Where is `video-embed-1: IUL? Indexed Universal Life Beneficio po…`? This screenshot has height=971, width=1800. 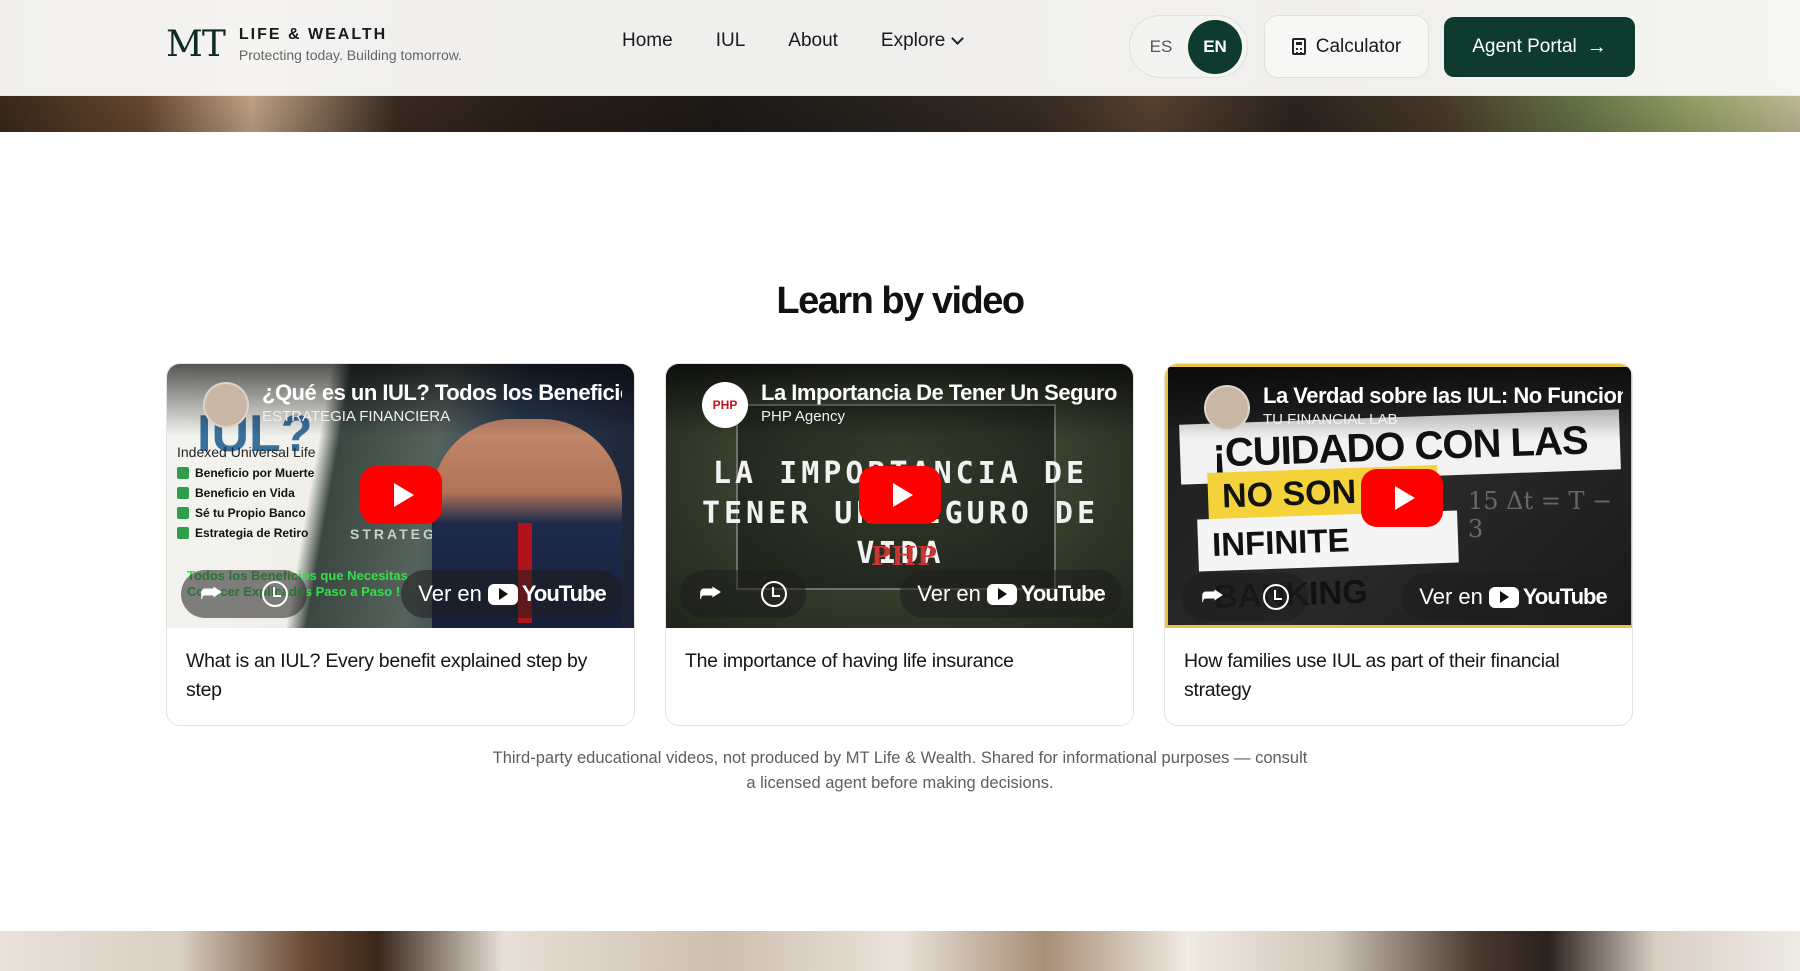 video-embed-1: IUL? Indexed Universal Life Beneficio po… is located at coordinates (400, 496).